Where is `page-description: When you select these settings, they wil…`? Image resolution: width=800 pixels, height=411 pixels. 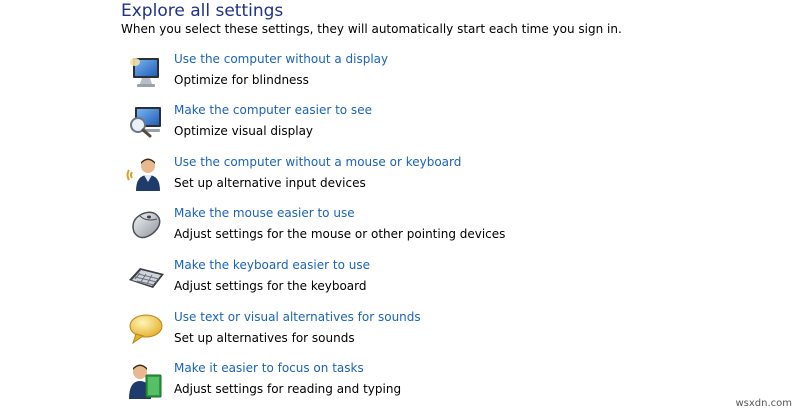
page-description: When you select these settings, they wil… is located at coordinates (371, 29).